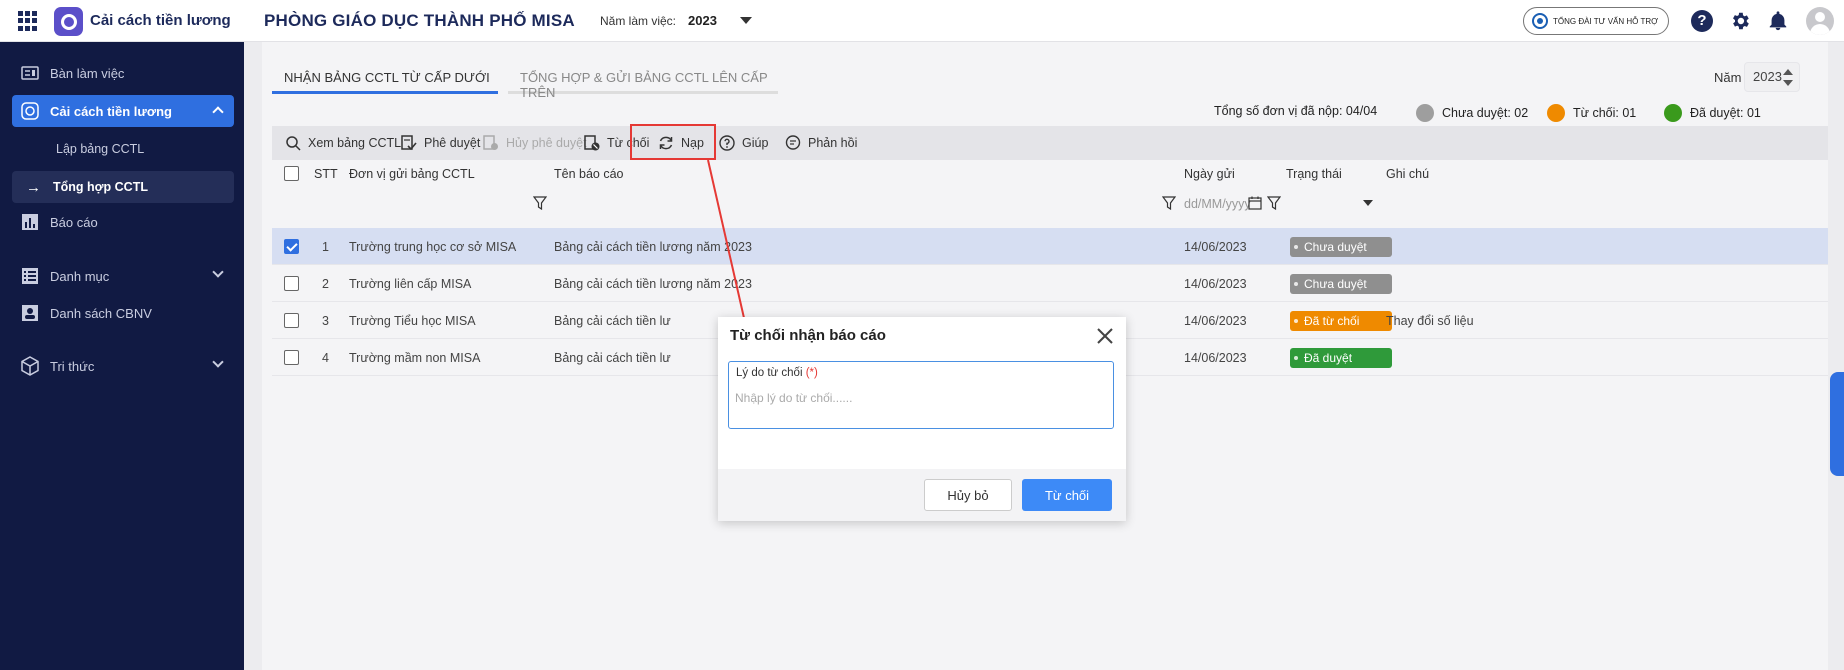 This screenshot has width=1844, height=670. What do you see at coordinates (1605, 113) in the screenshot?
I see `rejected-text: Từ chối: 01` at bounding box center [1605, 113].